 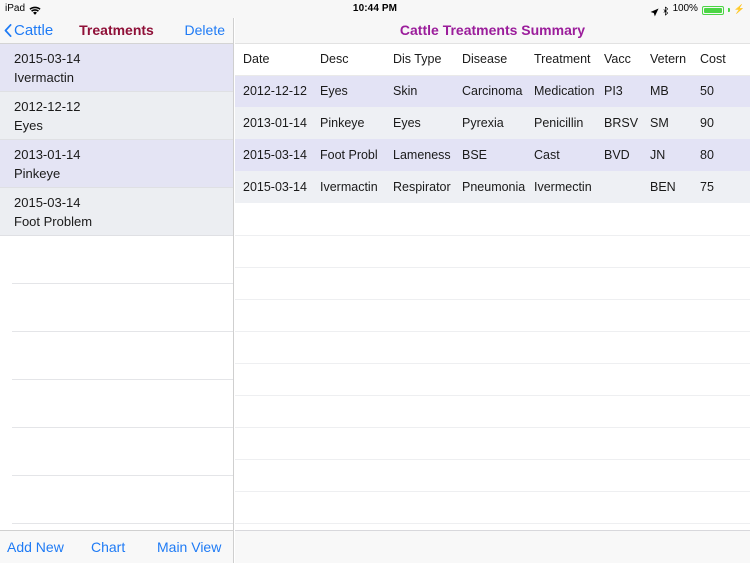 I want to click on cell-vacc, so click(x=619, y=187).